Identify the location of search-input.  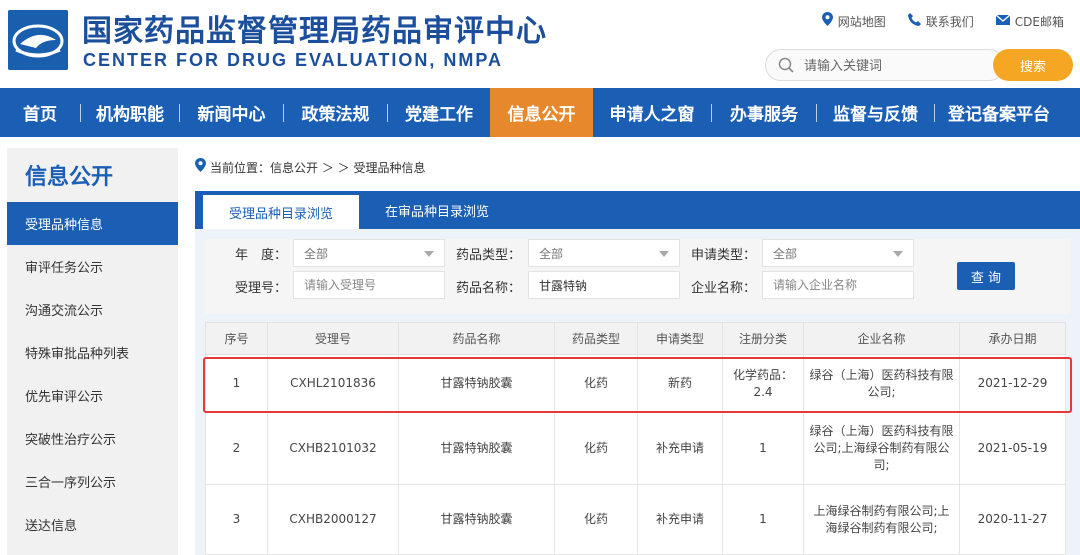
(899, 66).